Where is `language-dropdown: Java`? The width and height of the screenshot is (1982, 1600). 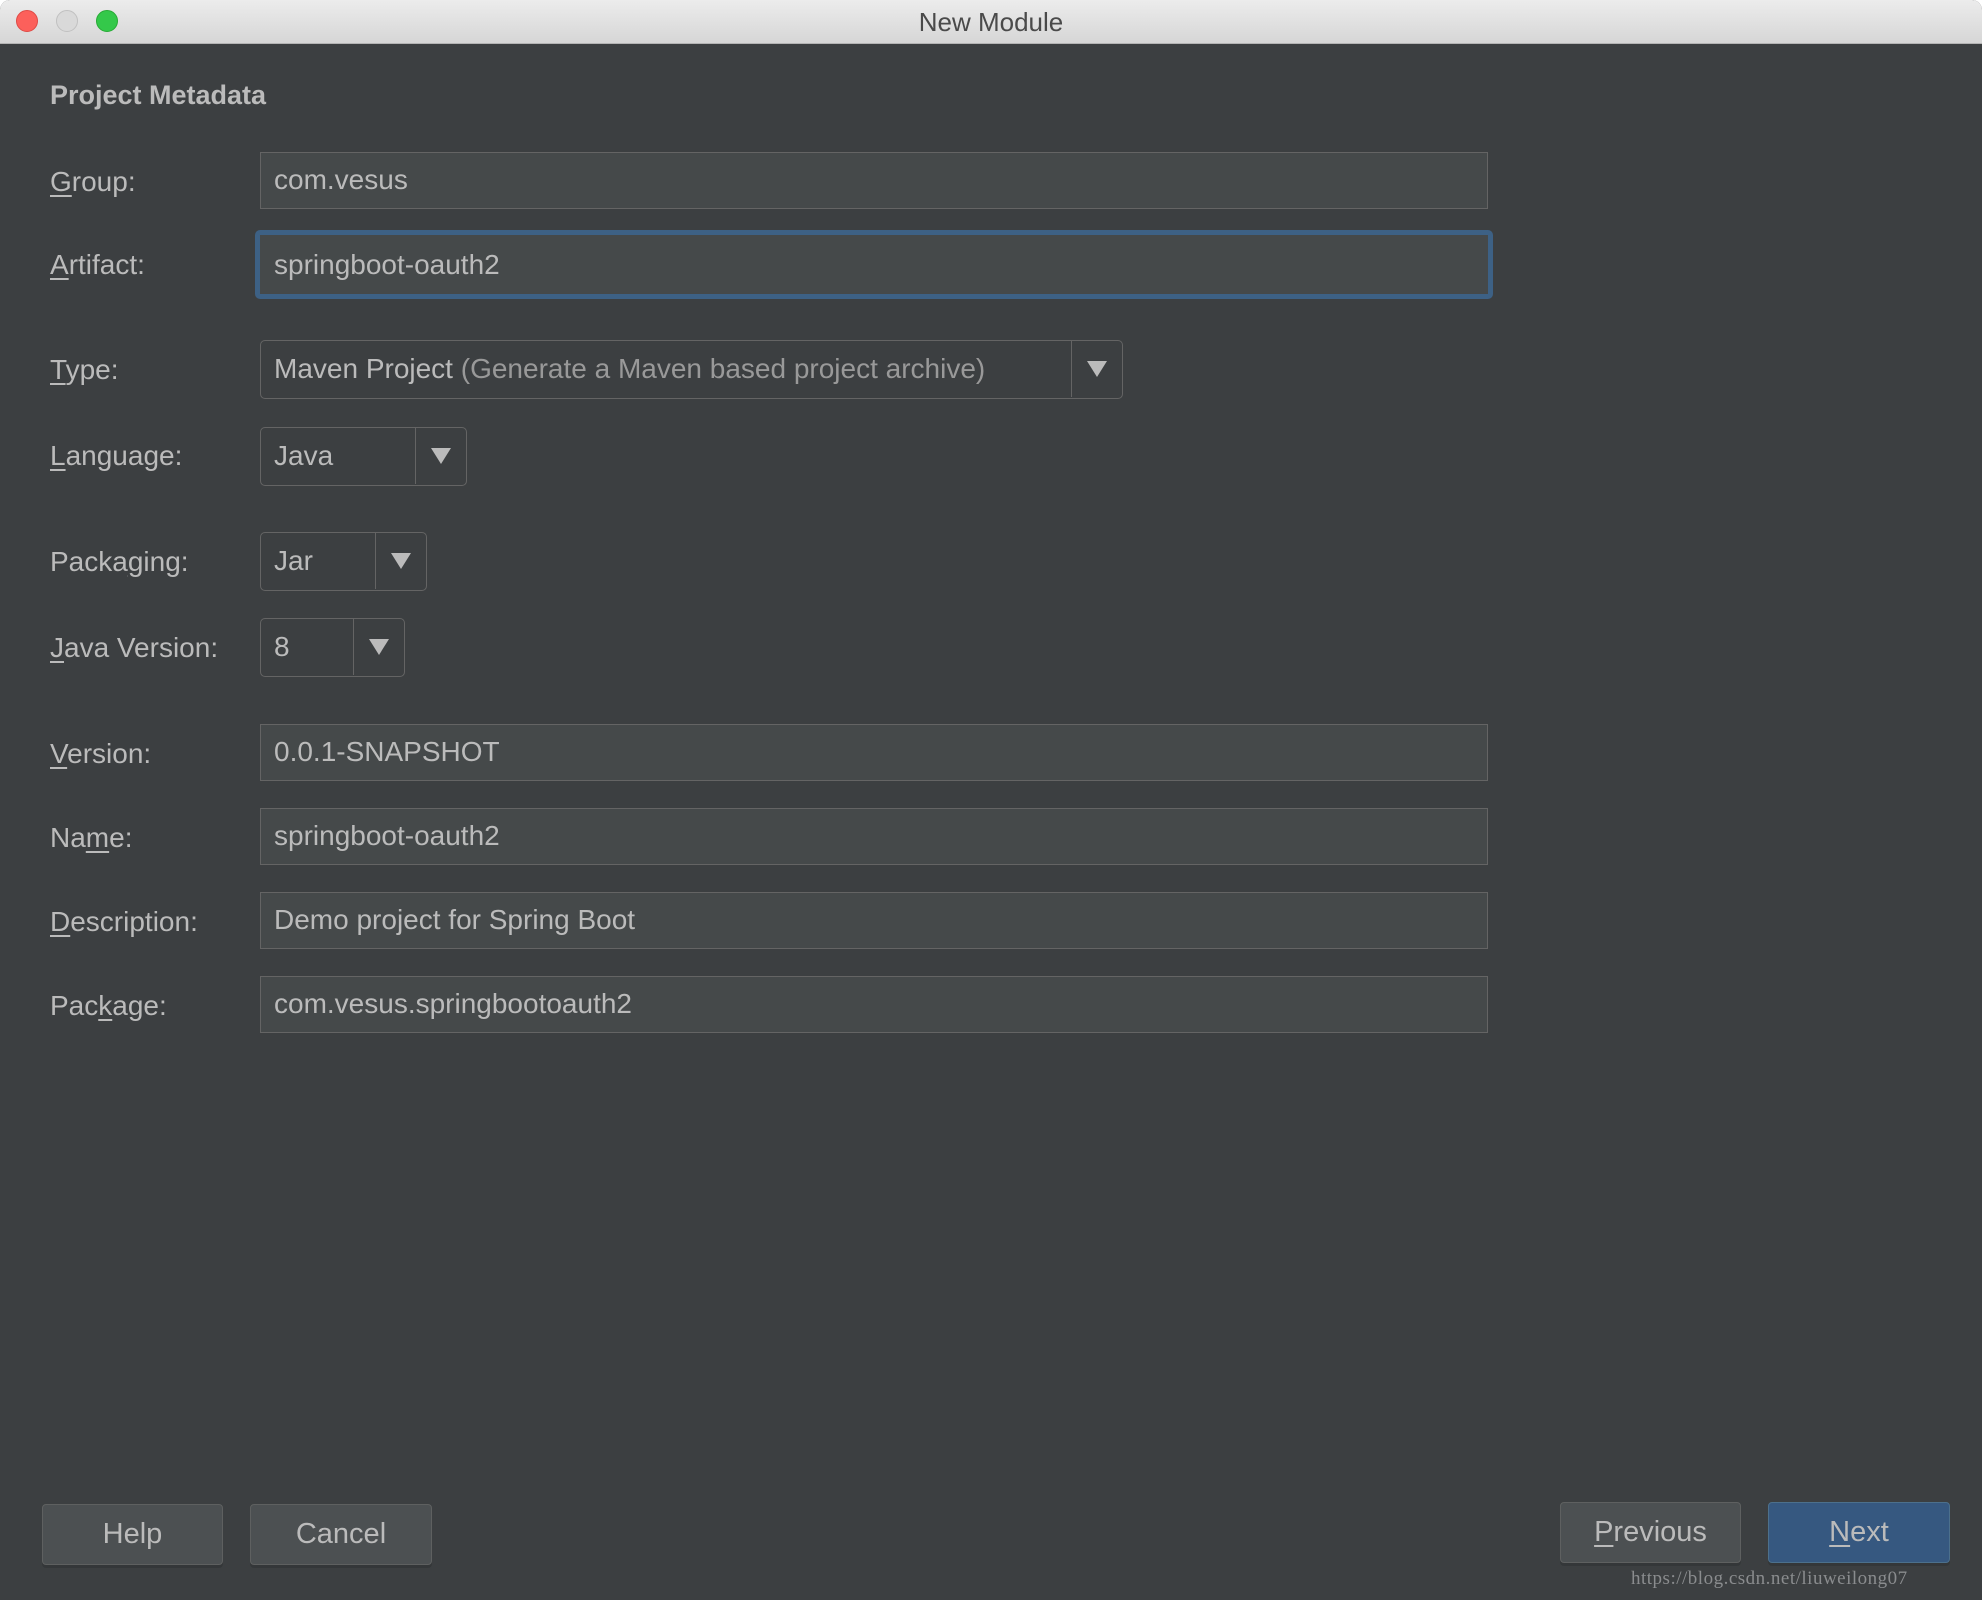 language-dropdown: Java is located at coordinates (363, 456).